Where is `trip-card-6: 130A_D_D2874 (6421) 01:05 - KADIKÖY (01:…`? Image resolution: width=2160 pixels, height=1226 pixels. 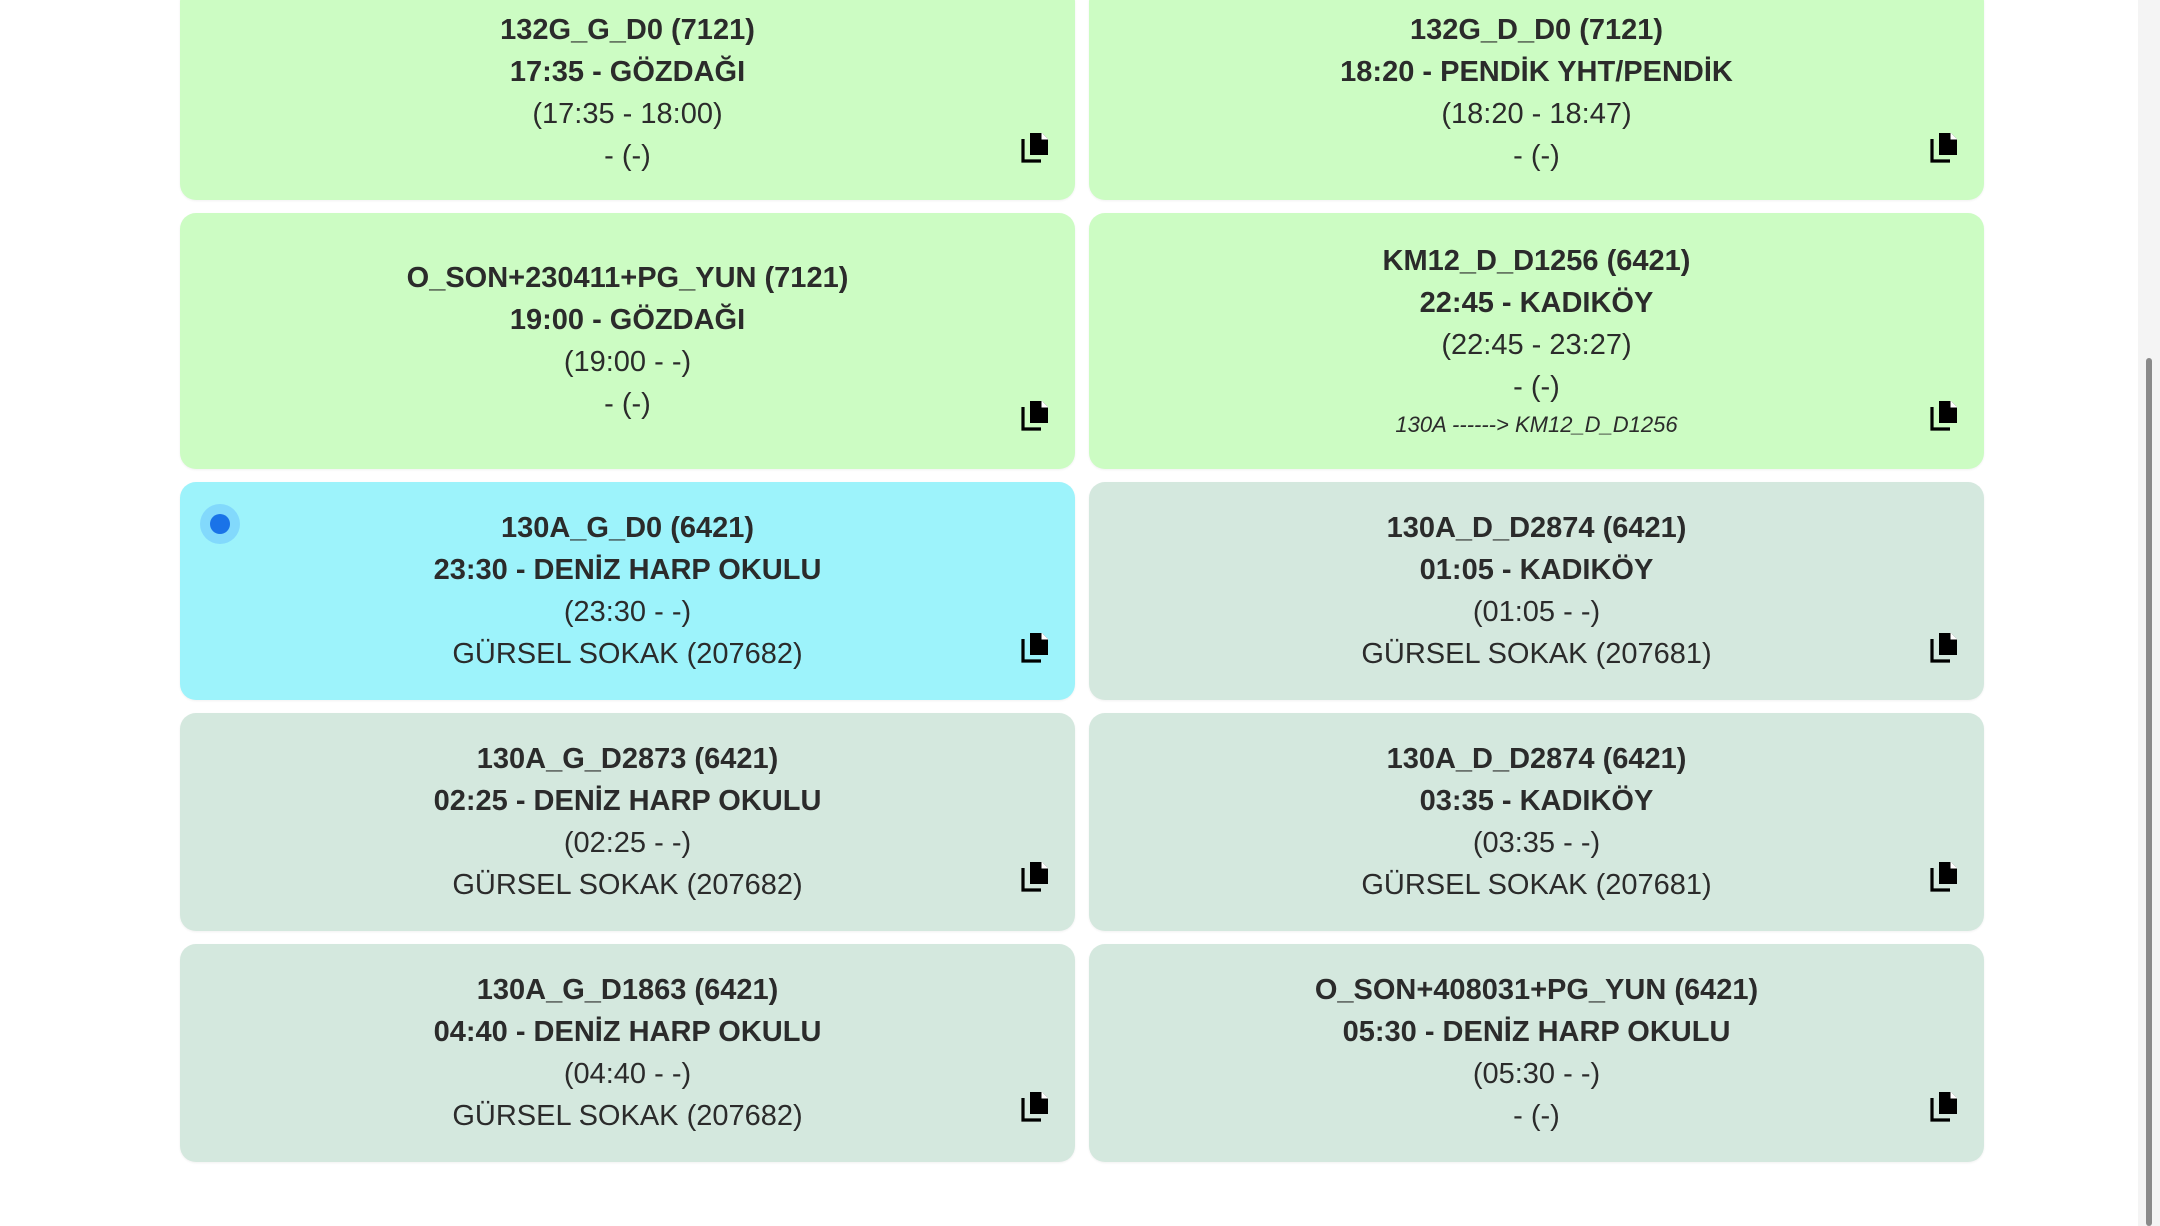
trip-card-6: 130A_D_D2874 (6421) 01:05 - KADIKÖY (01:… is located at coordinates (1536, 591).